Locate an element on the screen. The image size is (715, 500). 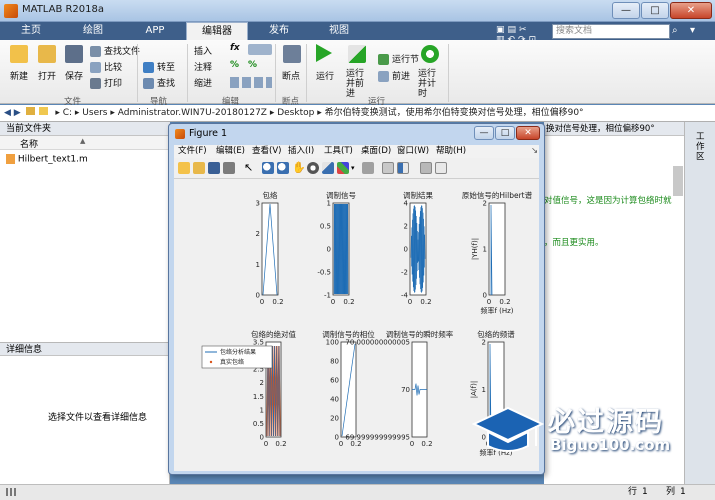
insert-colorbar-icon is located at coordinates (388, 168).